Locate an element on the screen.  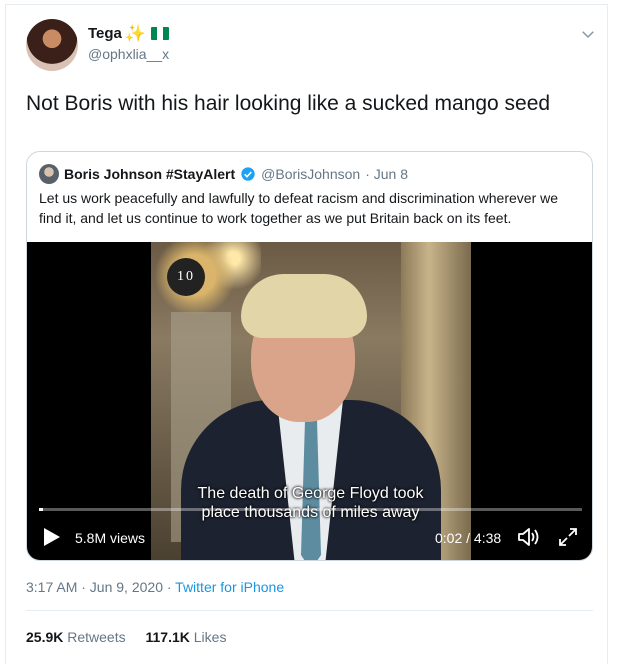
author-name: Tega is located at coordinates (105, 33).